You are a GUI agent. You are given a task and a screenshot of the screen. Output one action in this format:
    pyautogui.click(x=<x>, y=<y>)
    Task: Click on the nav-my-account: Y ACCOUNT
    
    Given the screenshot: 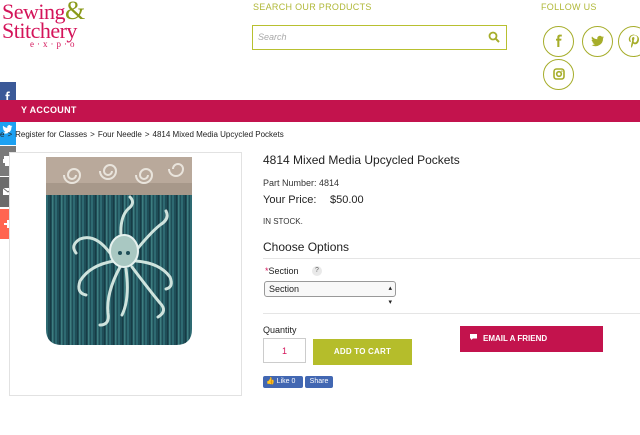 What is the action you would take?
    pyautogui.click(x=49, y=110)
    